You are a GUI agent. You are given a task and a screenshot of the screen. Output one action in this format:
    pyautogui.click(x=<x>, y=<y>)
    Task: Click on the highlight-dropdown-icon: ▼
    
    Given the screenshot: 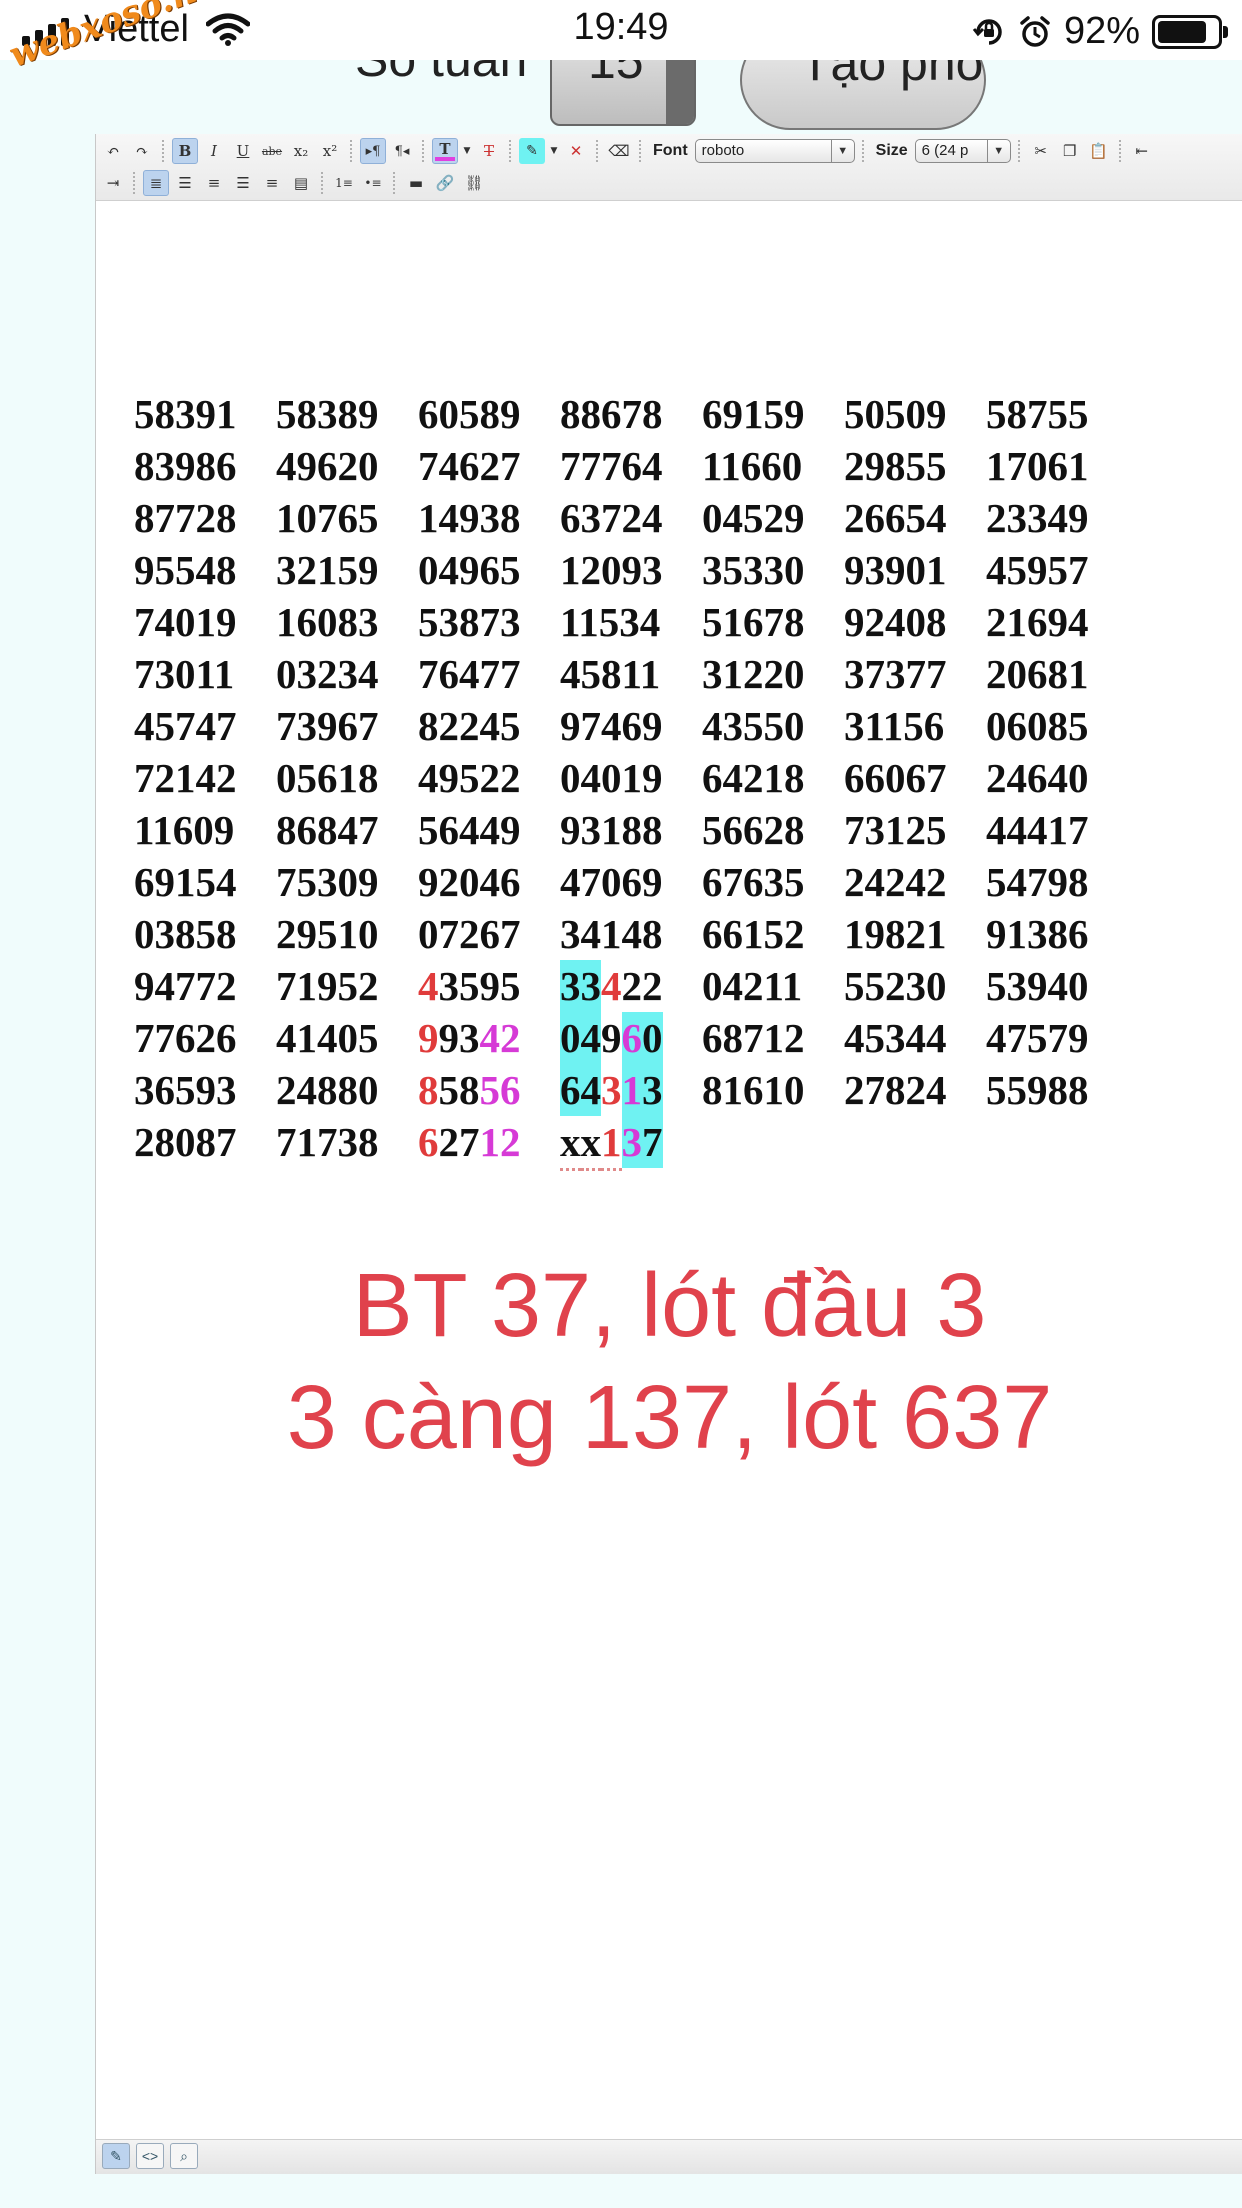 What is the action you would take?
    pyautogui.click(x=554, y=151)
    